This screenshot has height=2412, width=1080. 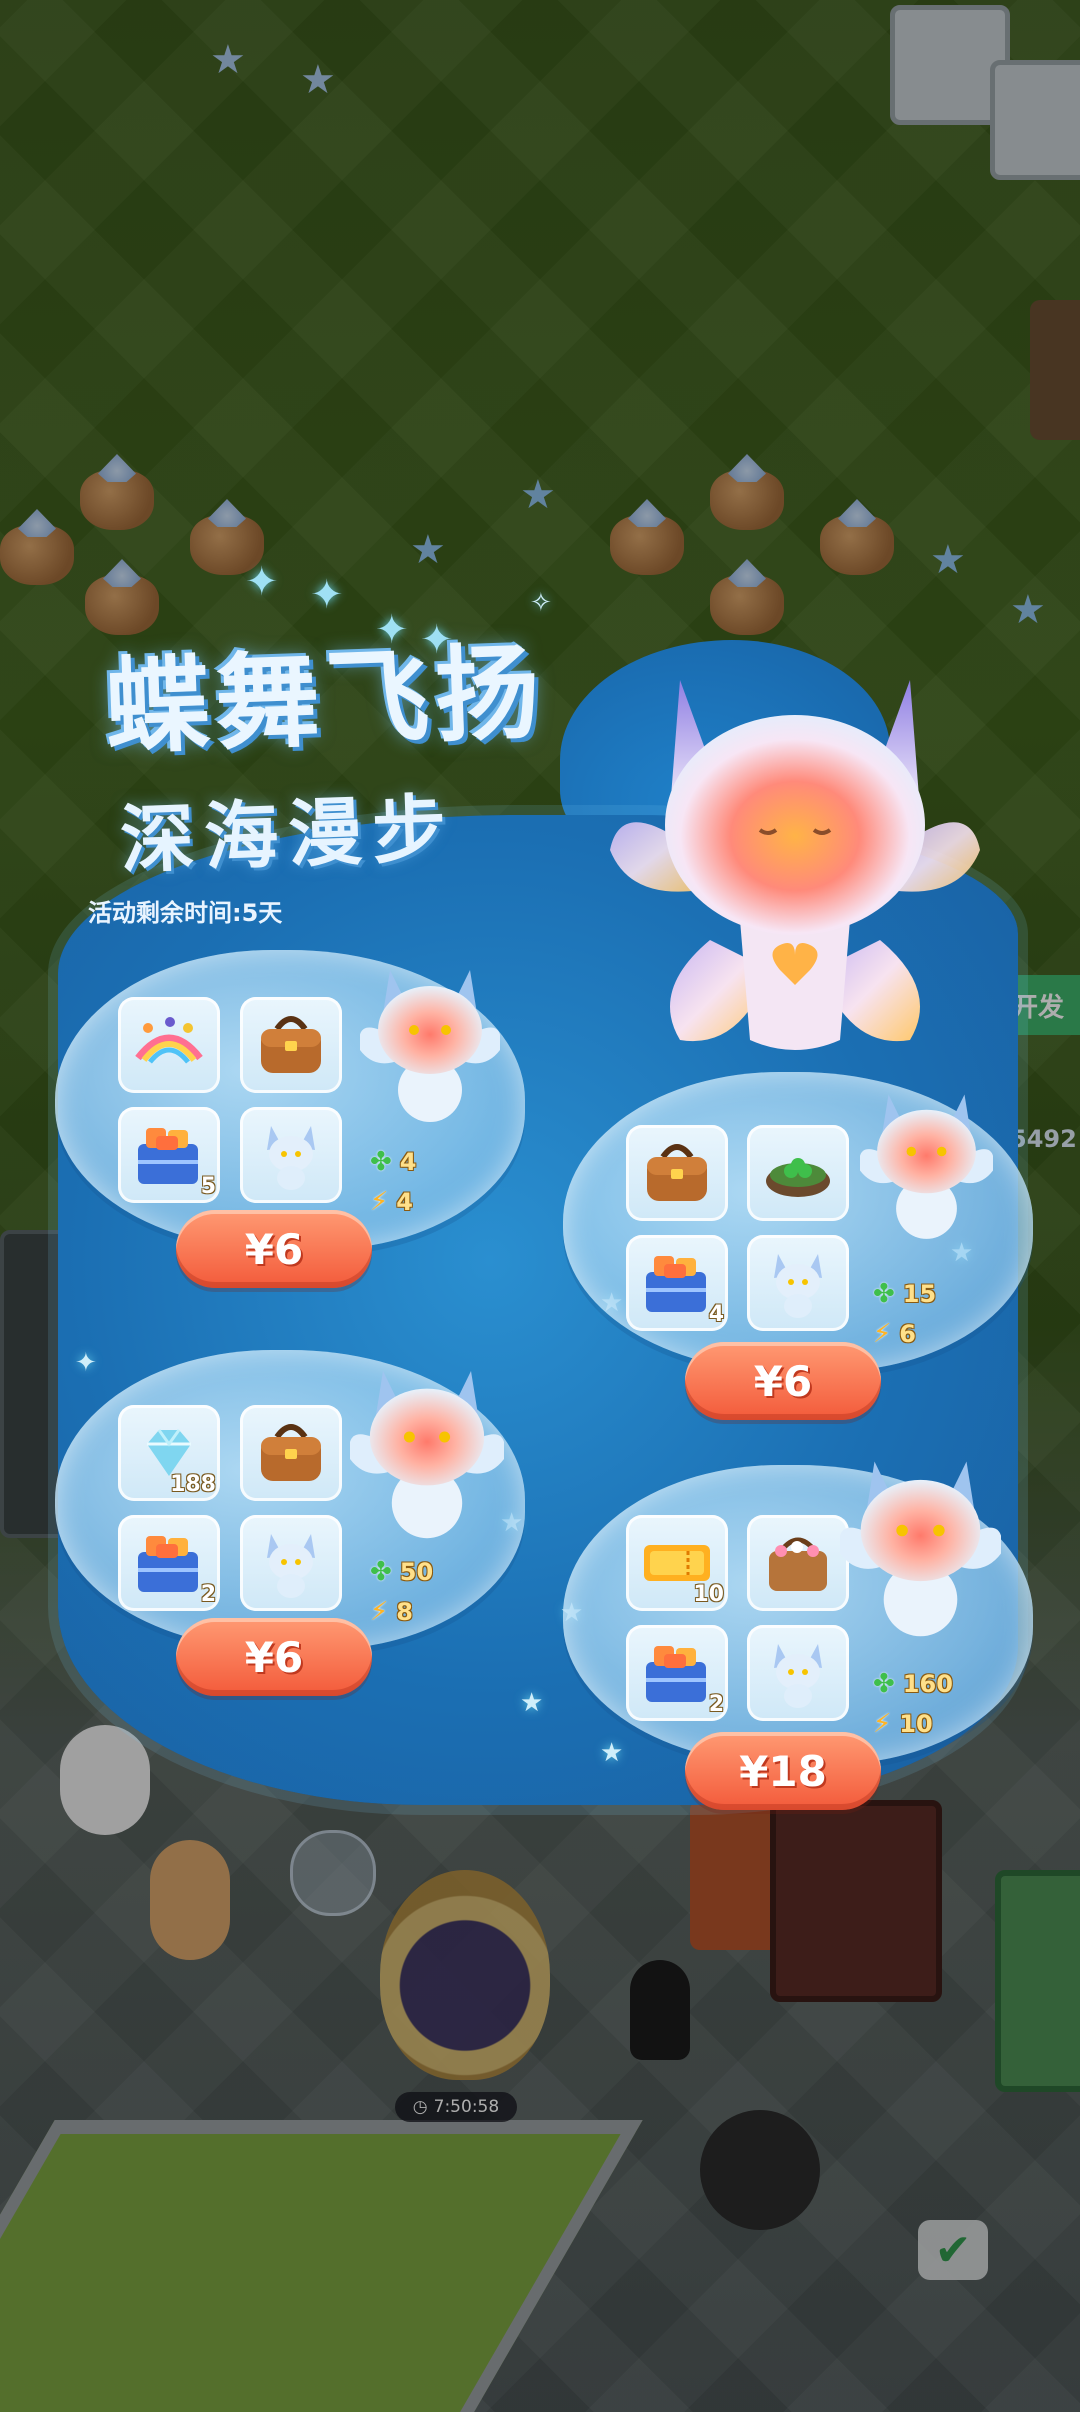 I want to click on clover-stat: ✤ 15, so click(x=904, y=1294).